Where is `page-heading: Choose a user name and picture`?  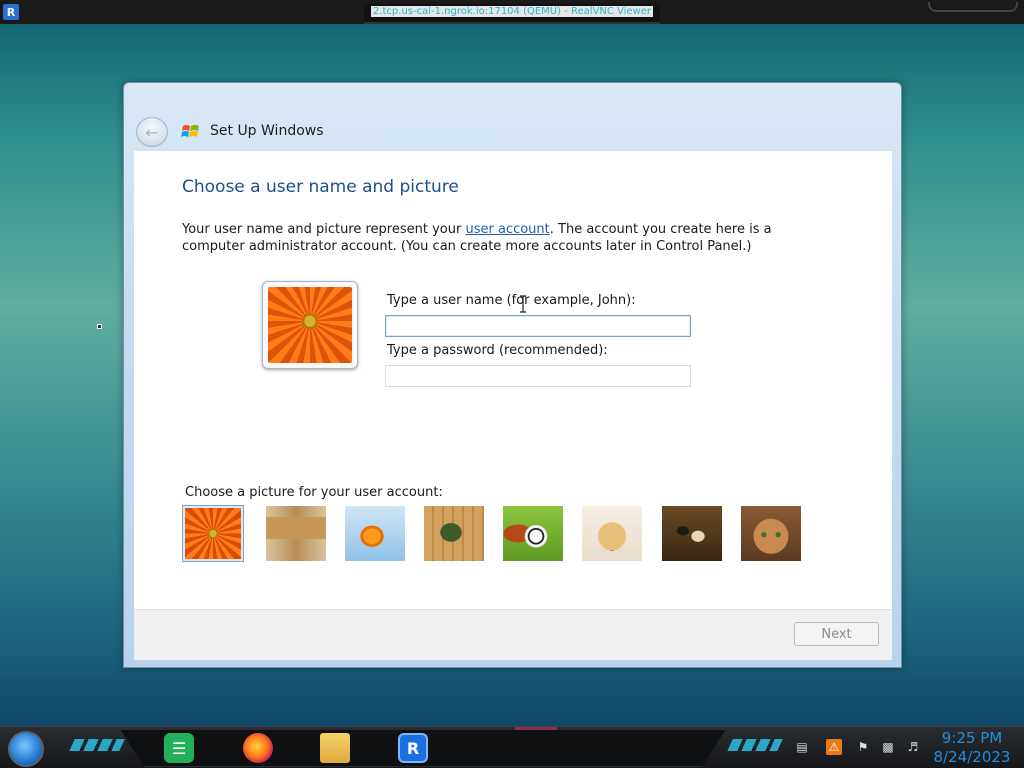
page-heading: Choose a user name and picture is located at coordinates (320, 187).